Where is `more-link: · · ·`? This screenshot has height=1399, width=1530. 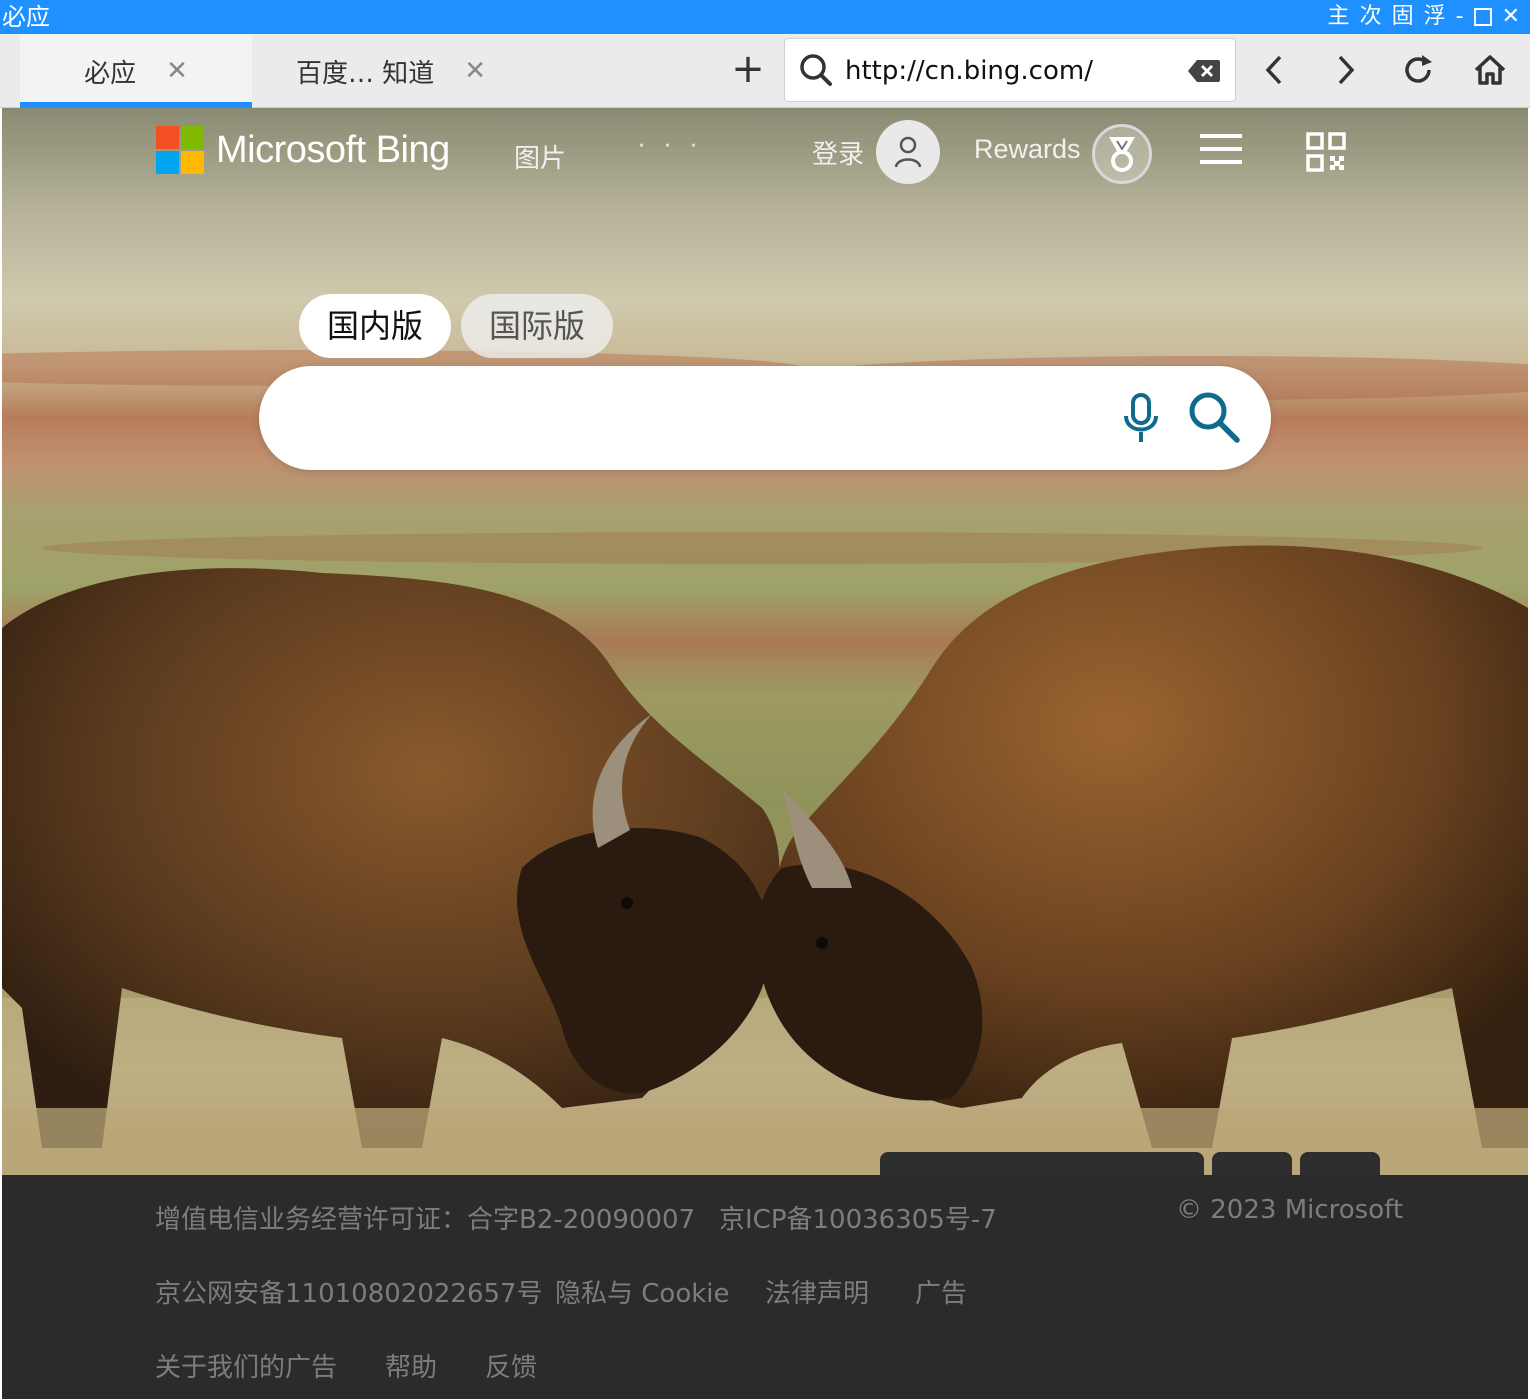 more-link: · · · is located at coordinates (670, 146).